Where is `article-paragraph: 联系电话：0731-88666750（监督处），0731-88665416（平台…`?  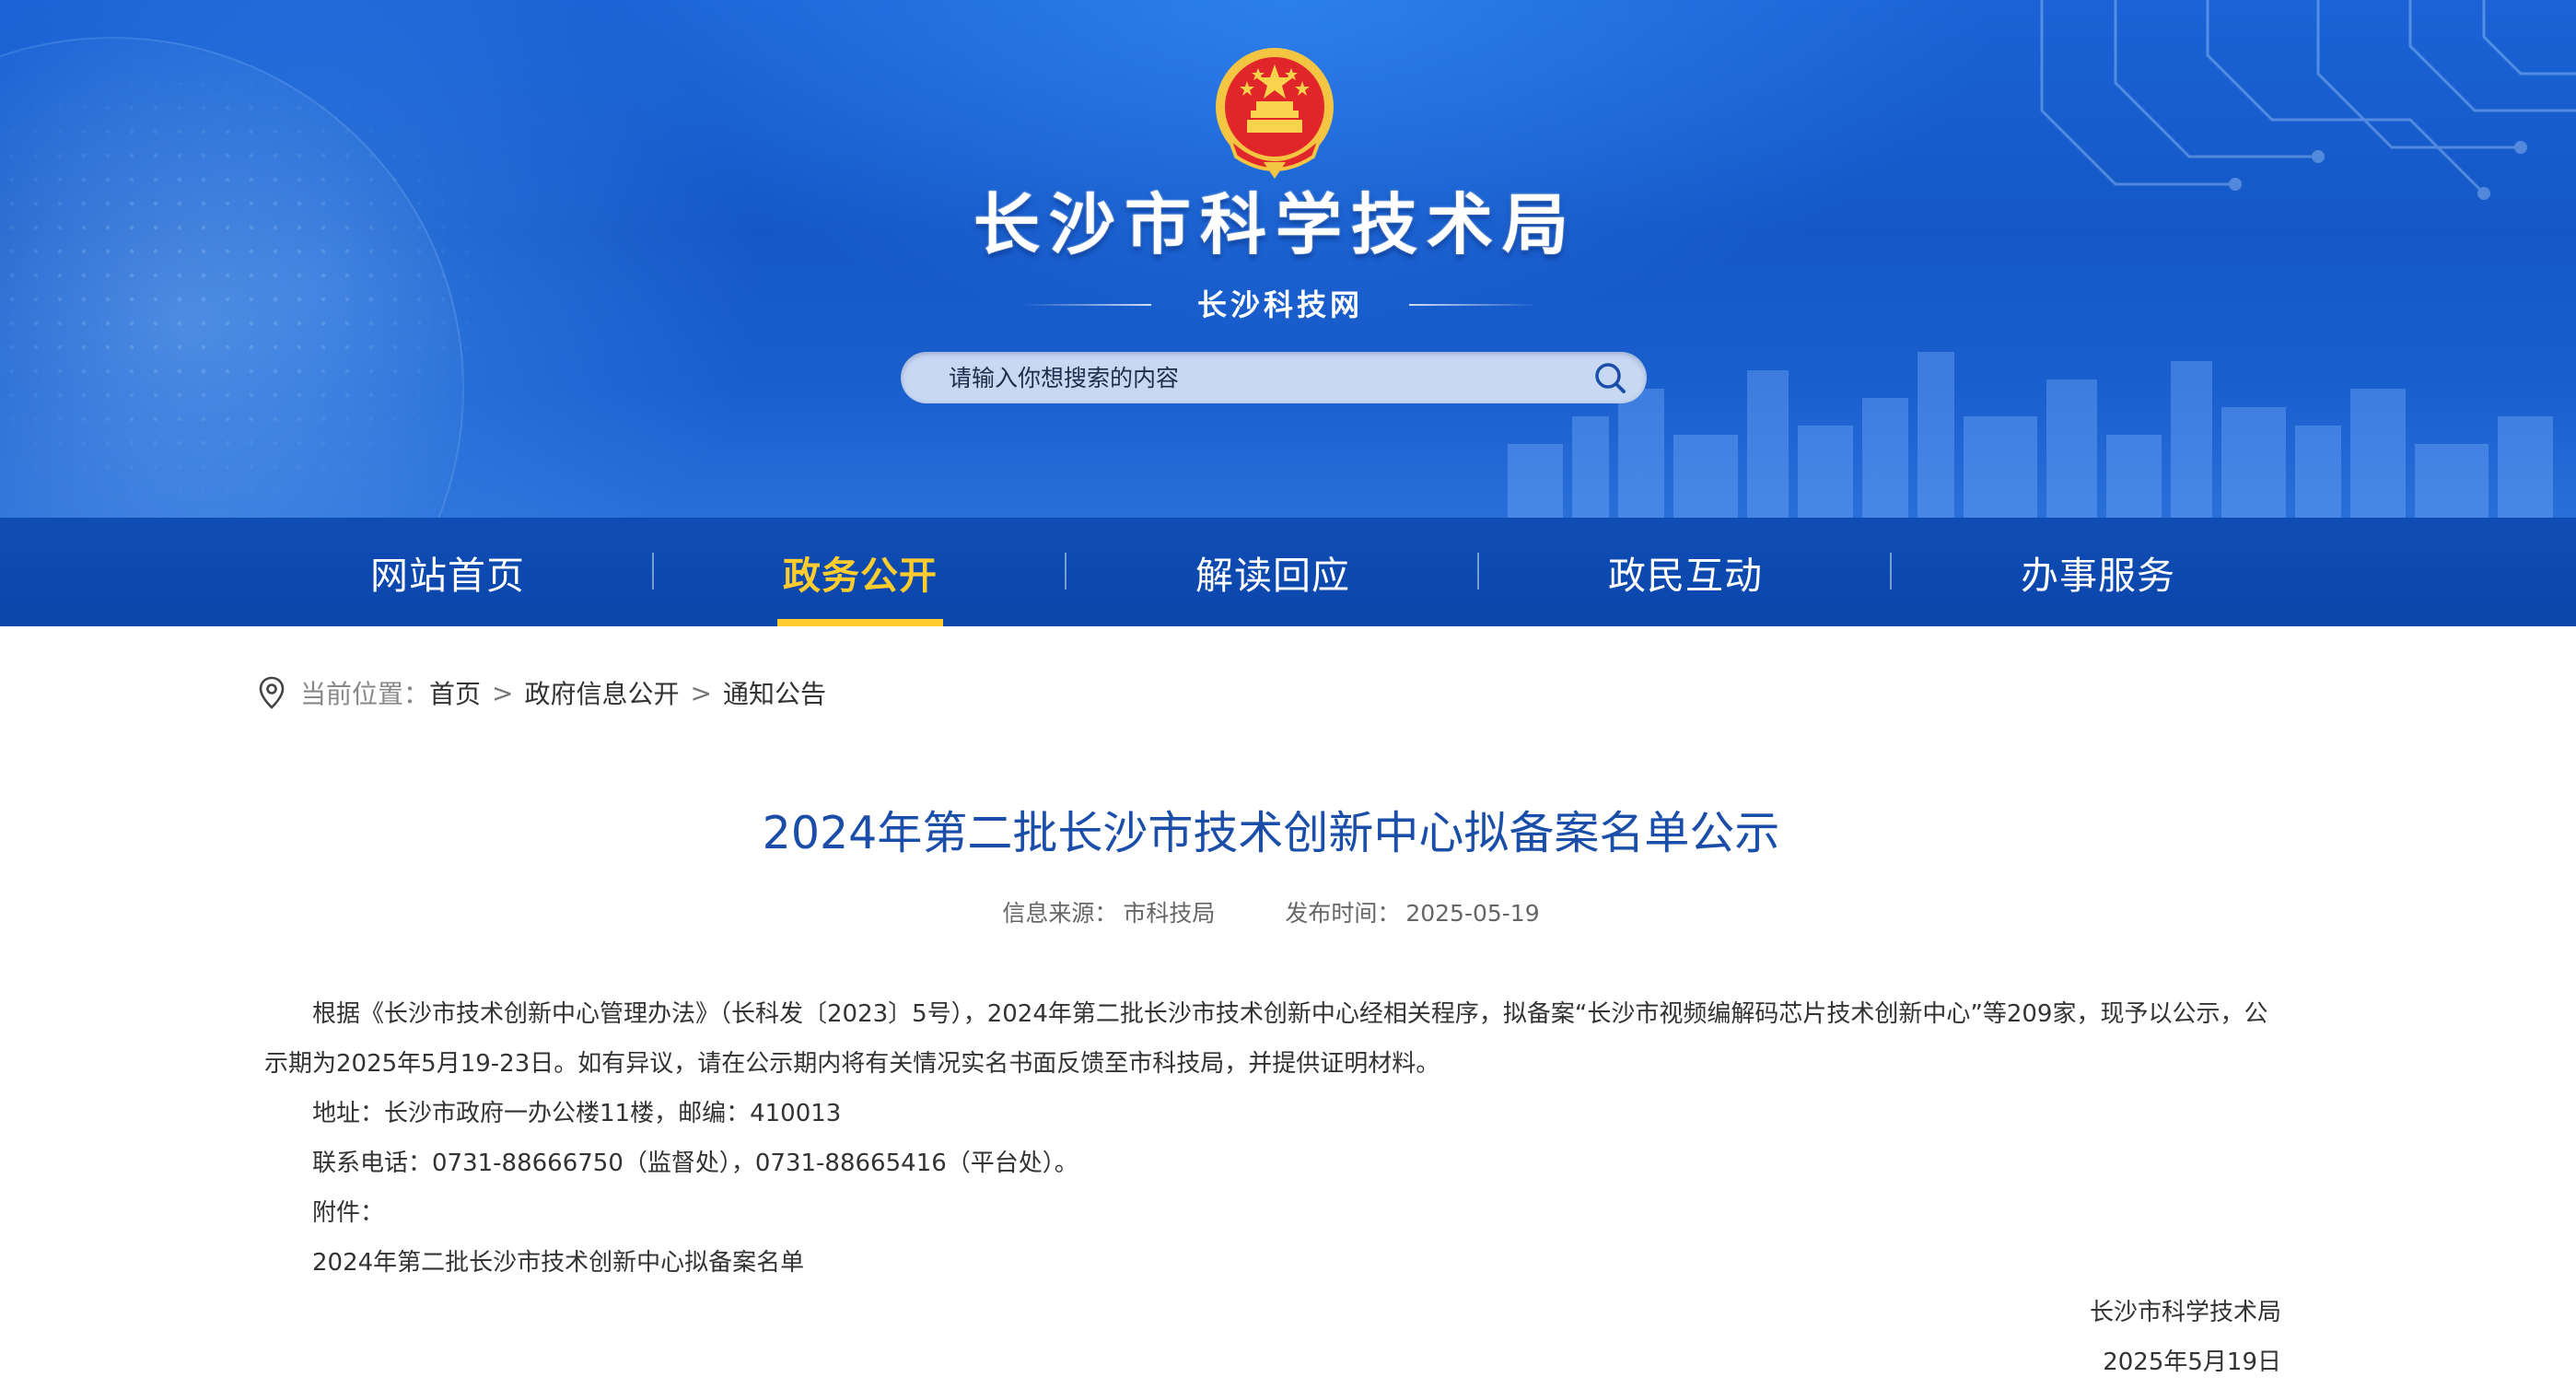 article-paragraph: 联系电话：0731-88666750（监督处），0731-88665416（平台… is located at coordinates (695, 1163).